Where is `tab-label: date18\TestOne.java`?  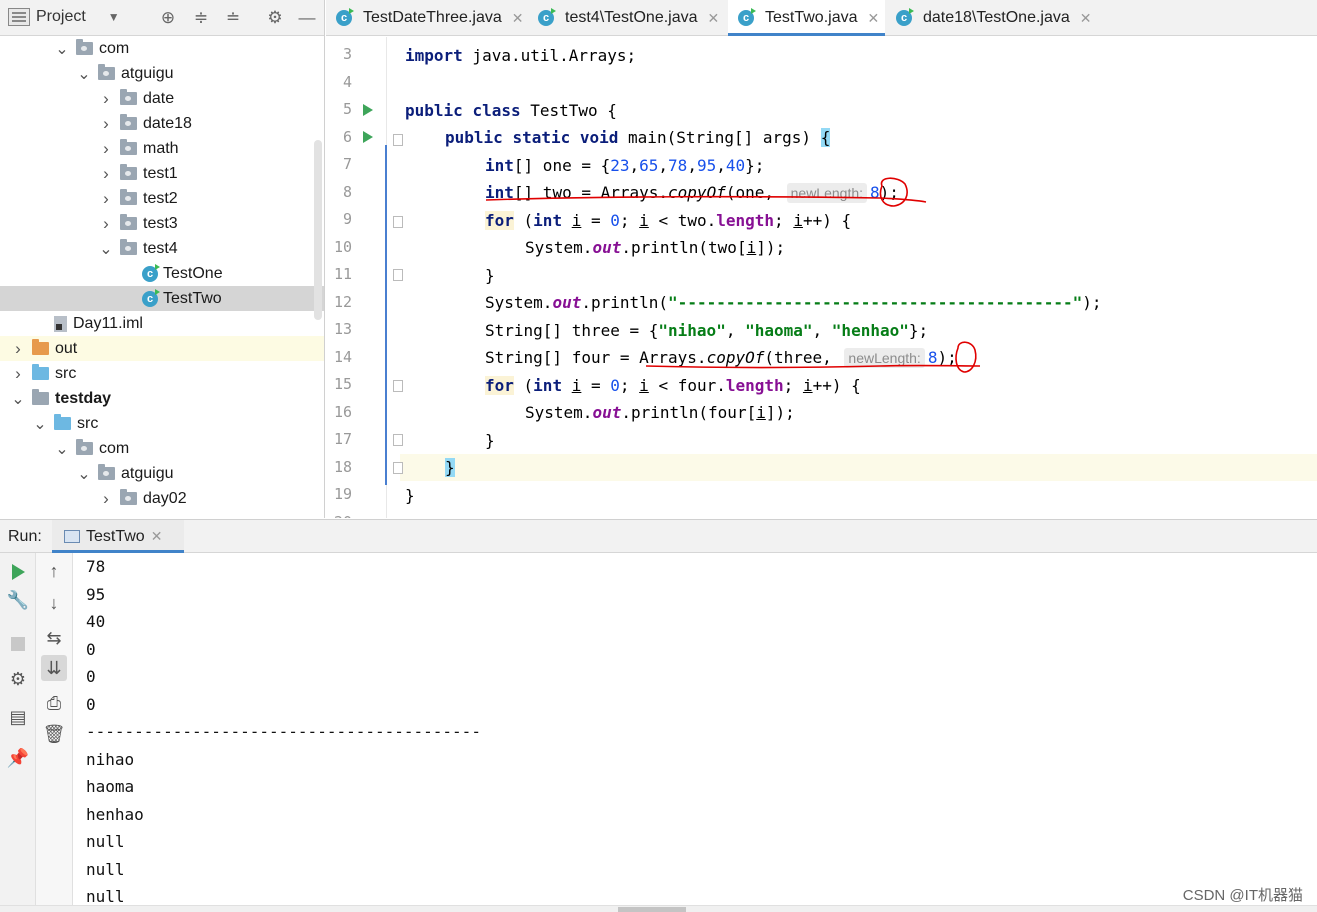 tab-label: date18\TestOne.java is located at coordinates (996, 17).